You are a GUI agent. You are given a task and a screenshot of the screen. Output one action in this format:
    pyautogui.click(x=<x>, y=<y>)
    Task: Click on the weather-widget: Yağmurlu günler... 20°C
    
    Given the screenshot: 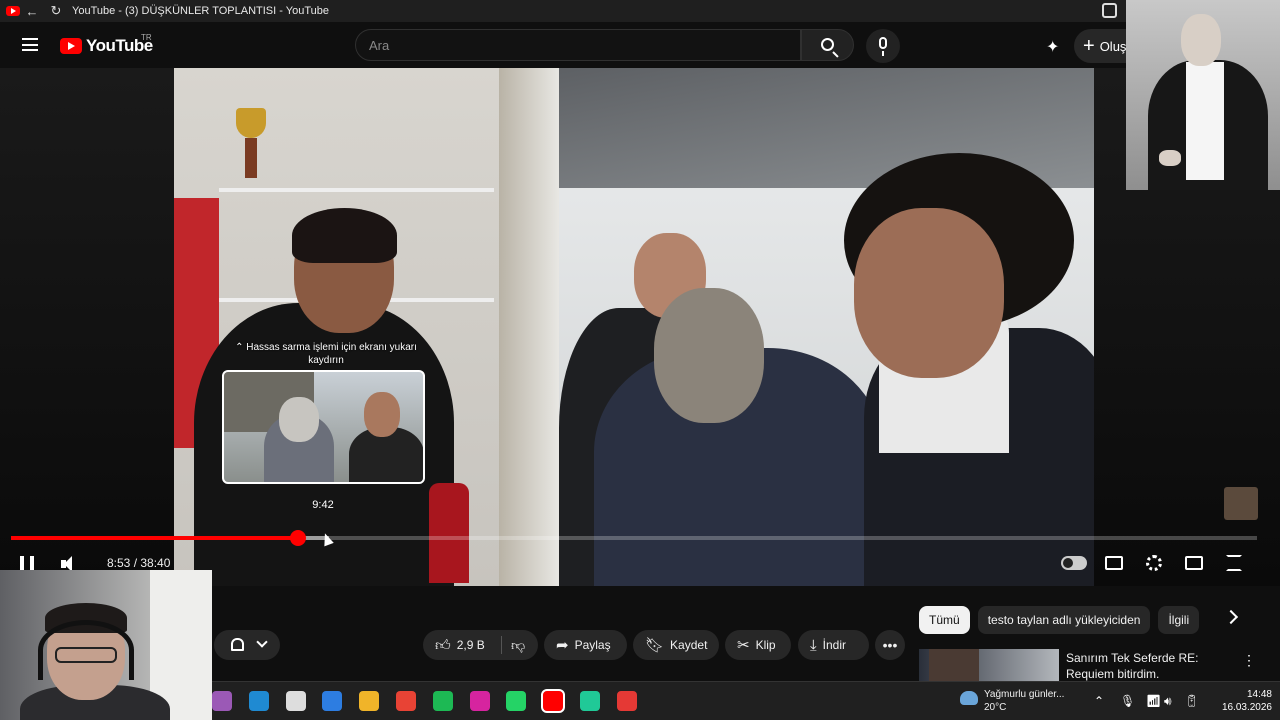 What is the action you would take?
    pyautogui.click(x=1024, y=701)
    